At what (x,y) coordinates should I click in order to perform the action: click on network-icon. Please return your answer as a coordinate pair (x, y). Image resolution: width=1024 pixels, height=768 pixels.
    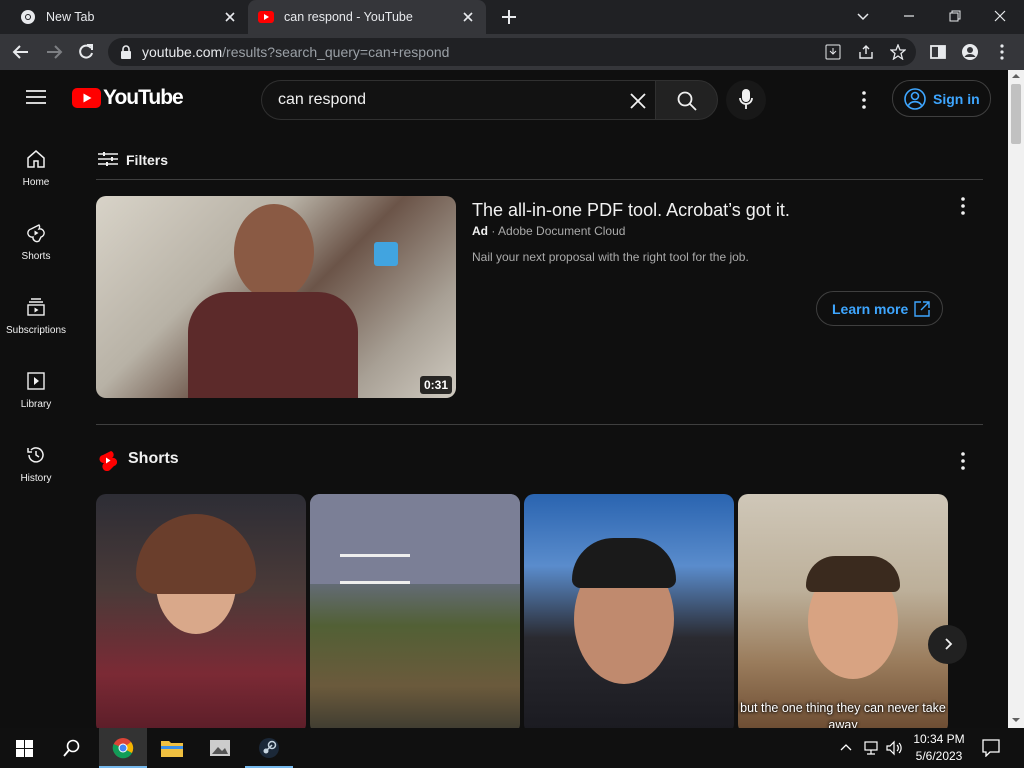
    Looking at the image, I should click on (871, 748).